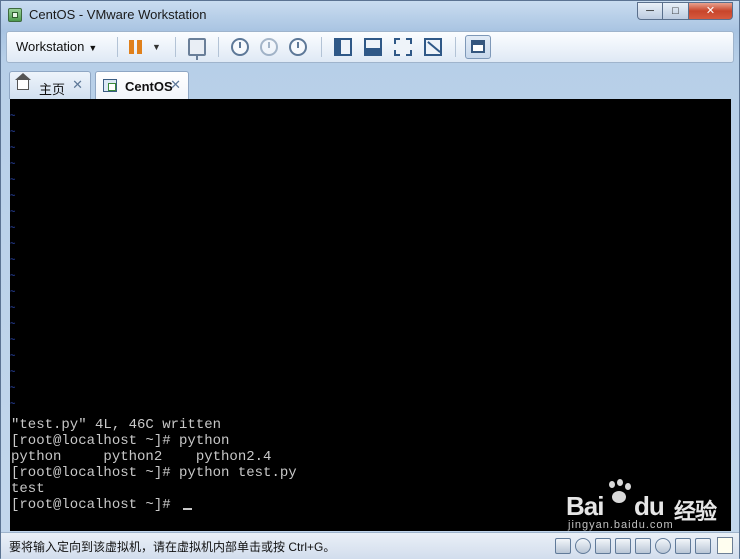 This screenshot has height=559, width=740. Describe the element at coordinates (676, 11) in the screenshot. I see `maximize-button: □` at that location.